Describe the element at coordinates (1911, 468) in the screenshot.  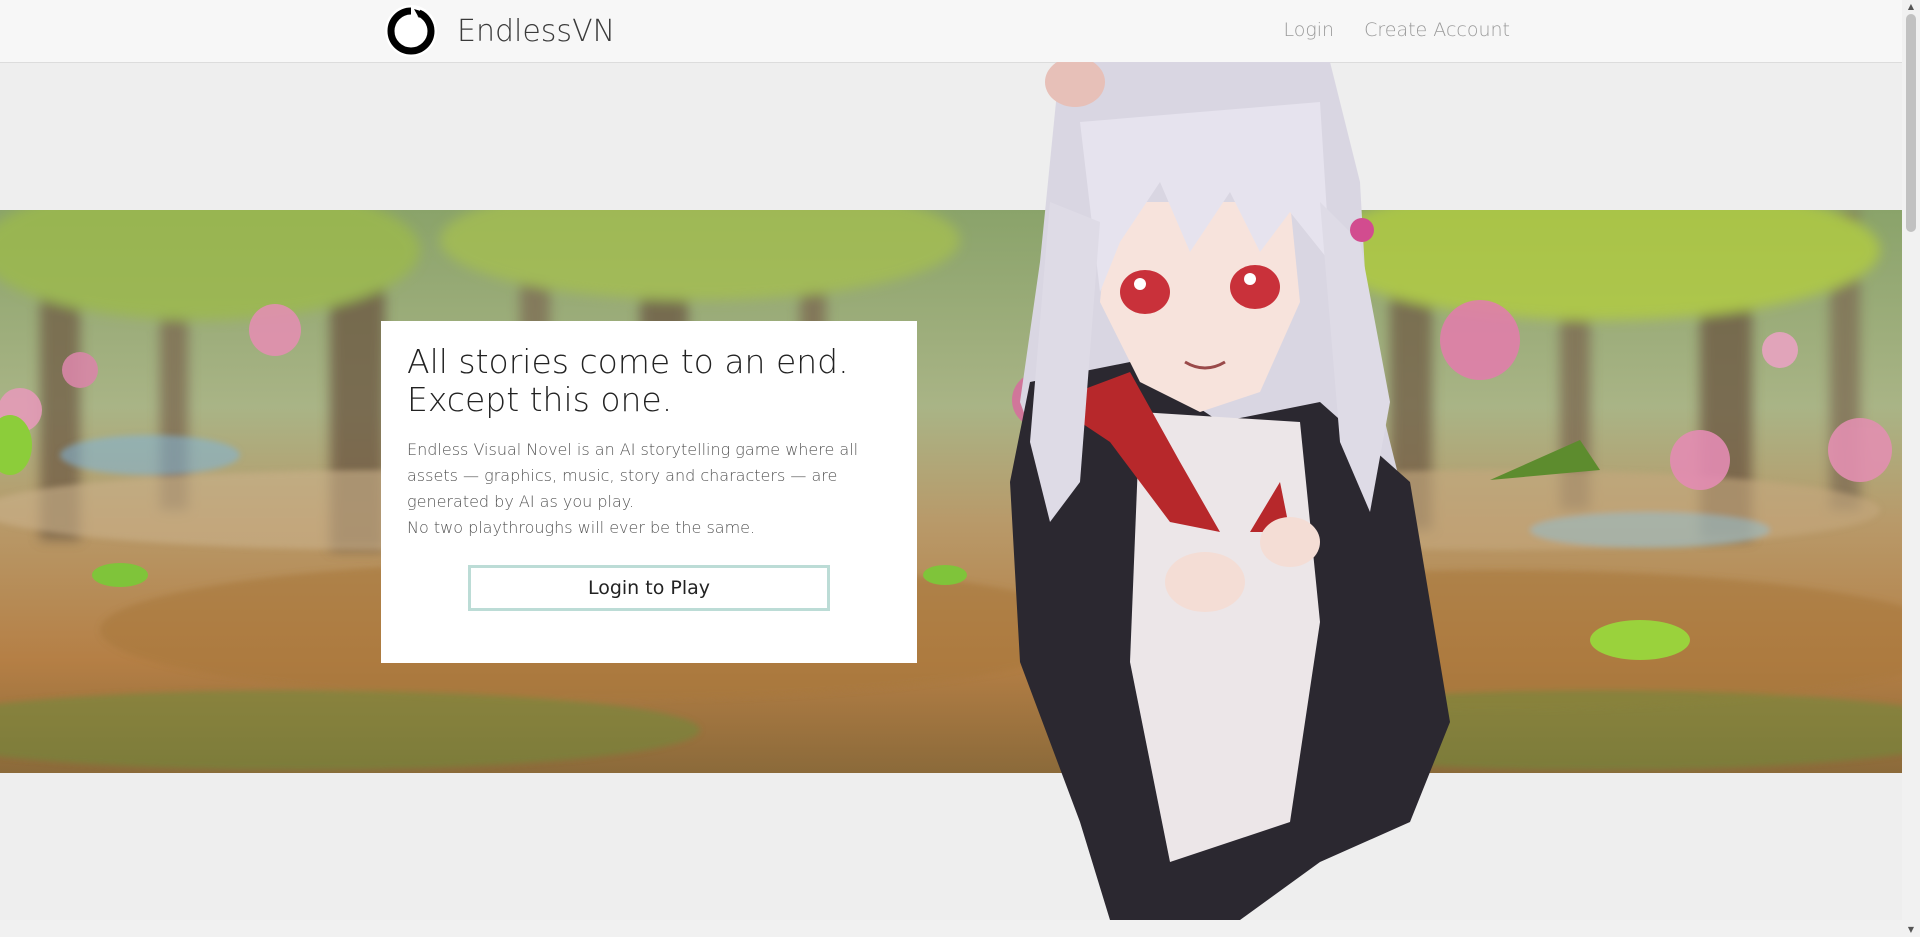
I see `vertical-scrollbar: ▲ ▼` at that location.